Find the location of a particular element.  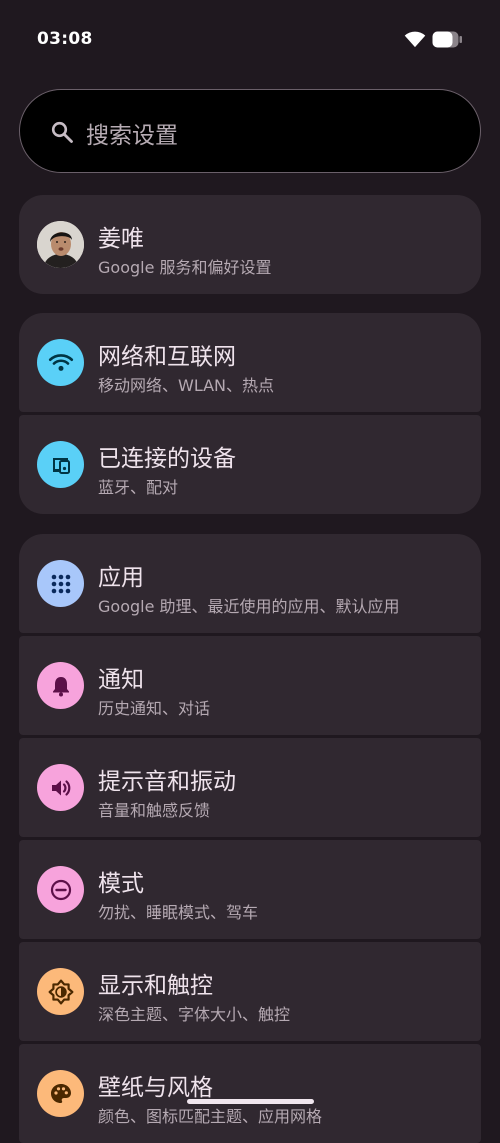

settings-item-wallpaper: 壁纸与风格 颜色、图标匹配主题、应用网格 is located at coordinates (250, 1093).